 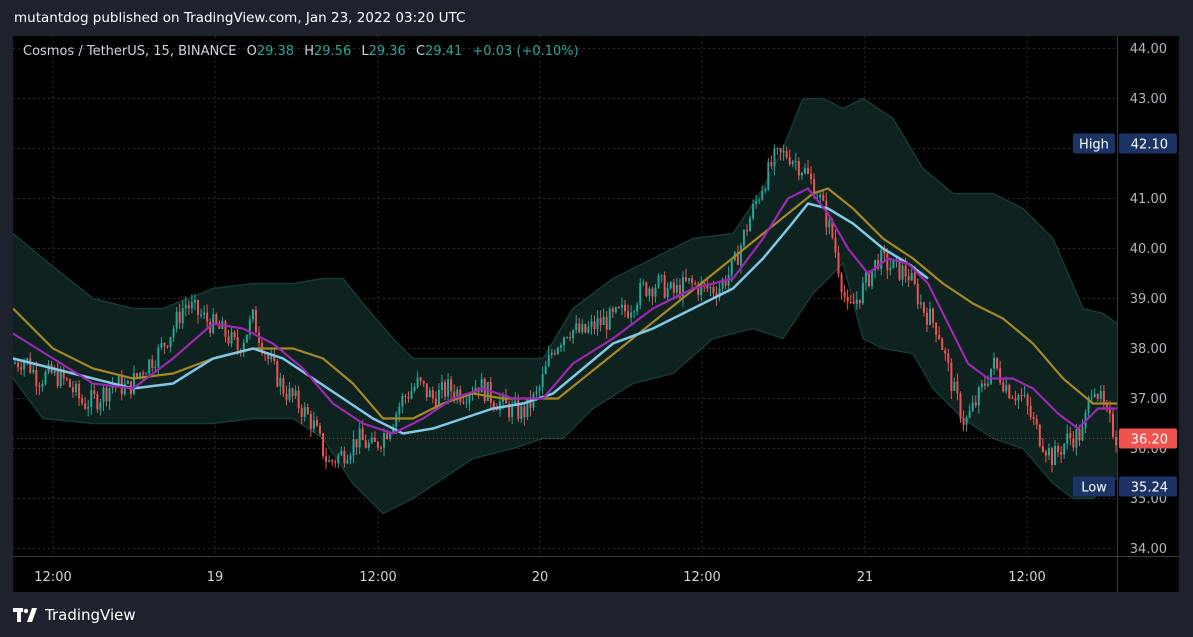 What do you see at coordinates (1094, 145) in the screenshot?
I see `high-price-label-name: High` at bounding box center [1094, 145].